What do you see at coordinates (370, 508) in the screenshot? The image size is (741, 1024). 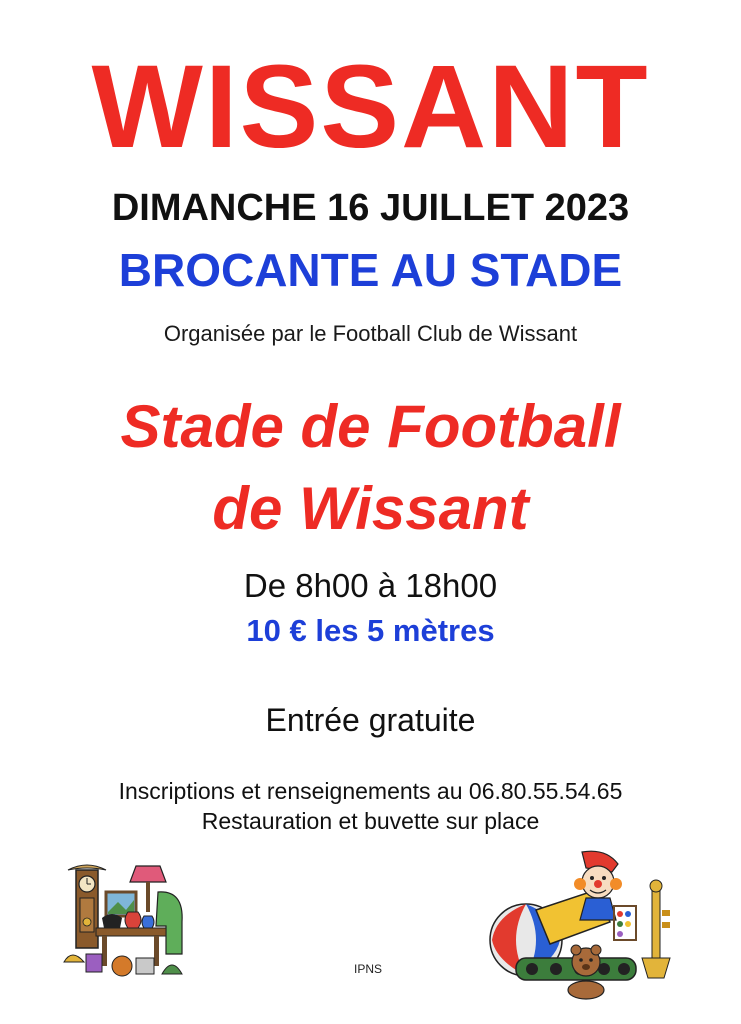 I see `venue-line-2: de Wissant` at bounding box center [370, 508].